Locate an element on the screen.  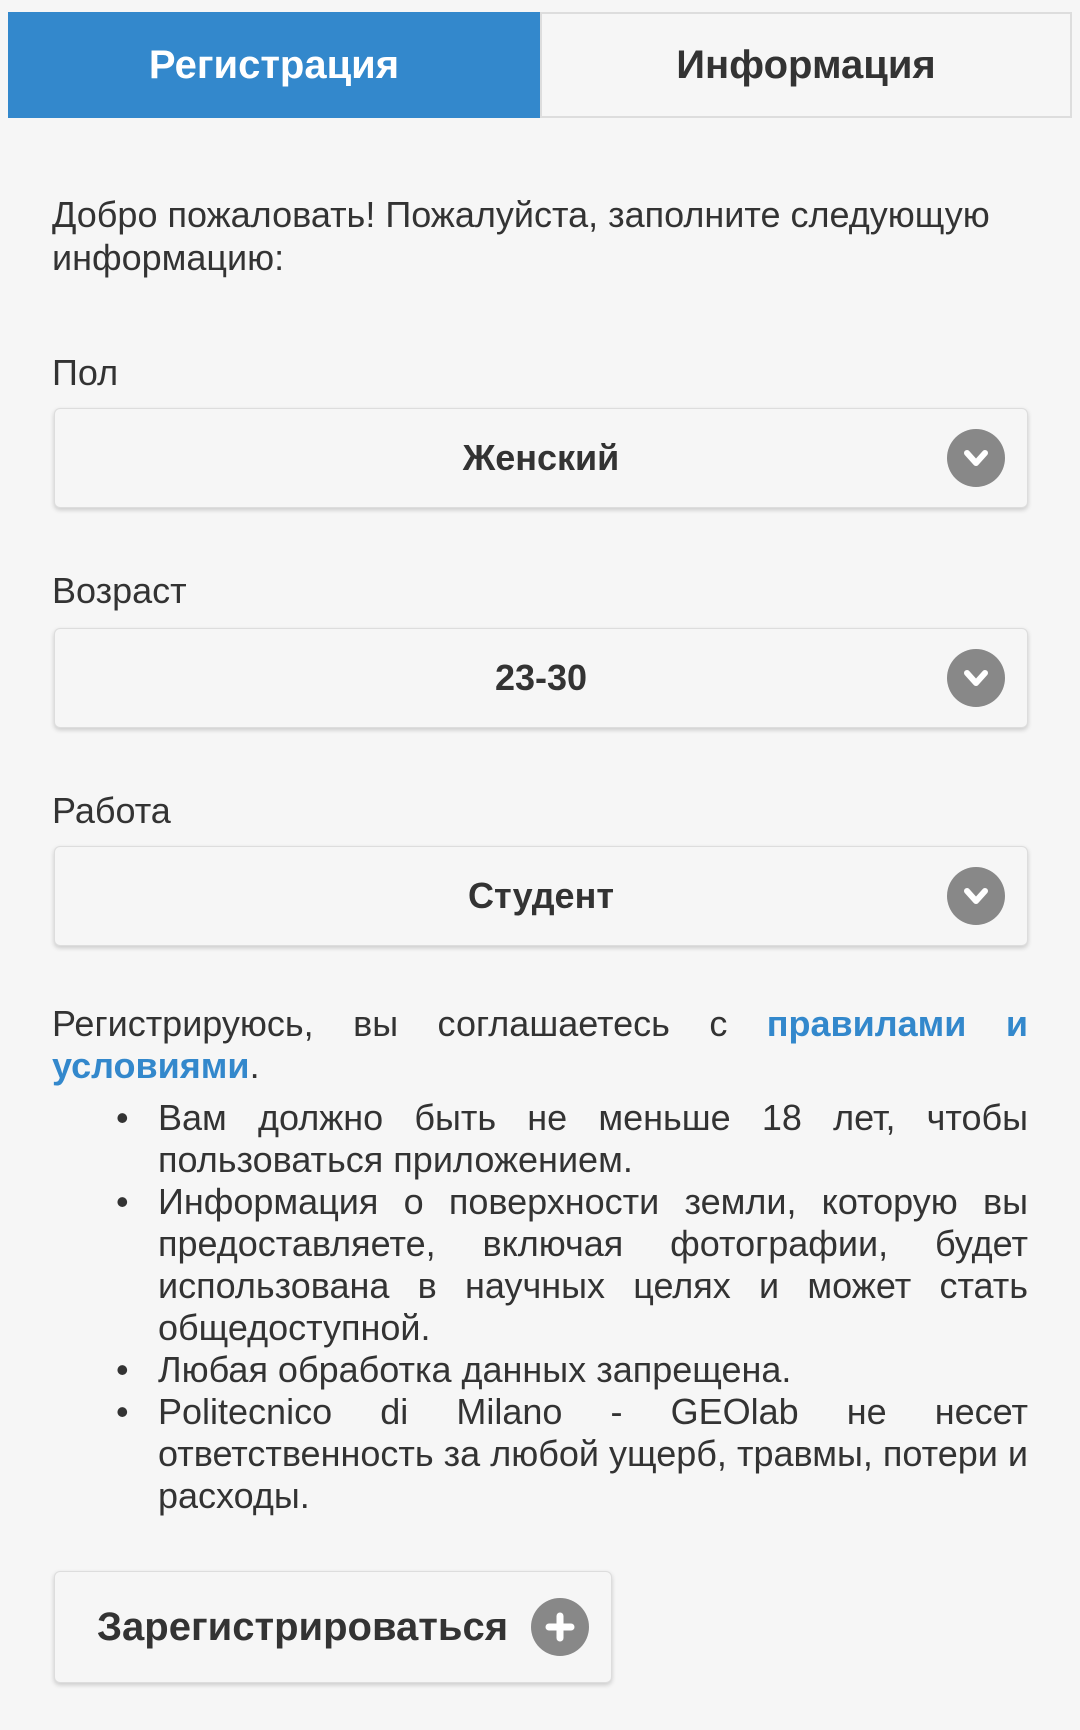
age-value: 23-30 is located at coordinates (541, 677).